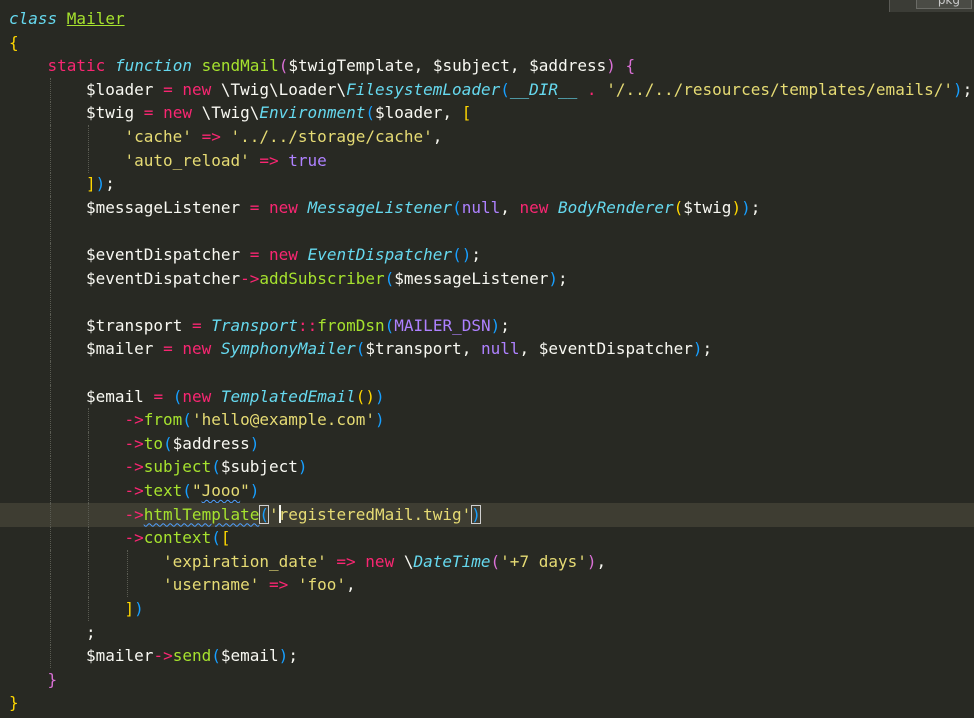 The height and width of the screenshot is (718, 974). I want to click on token-keyword-function: function, so click(158, 66).